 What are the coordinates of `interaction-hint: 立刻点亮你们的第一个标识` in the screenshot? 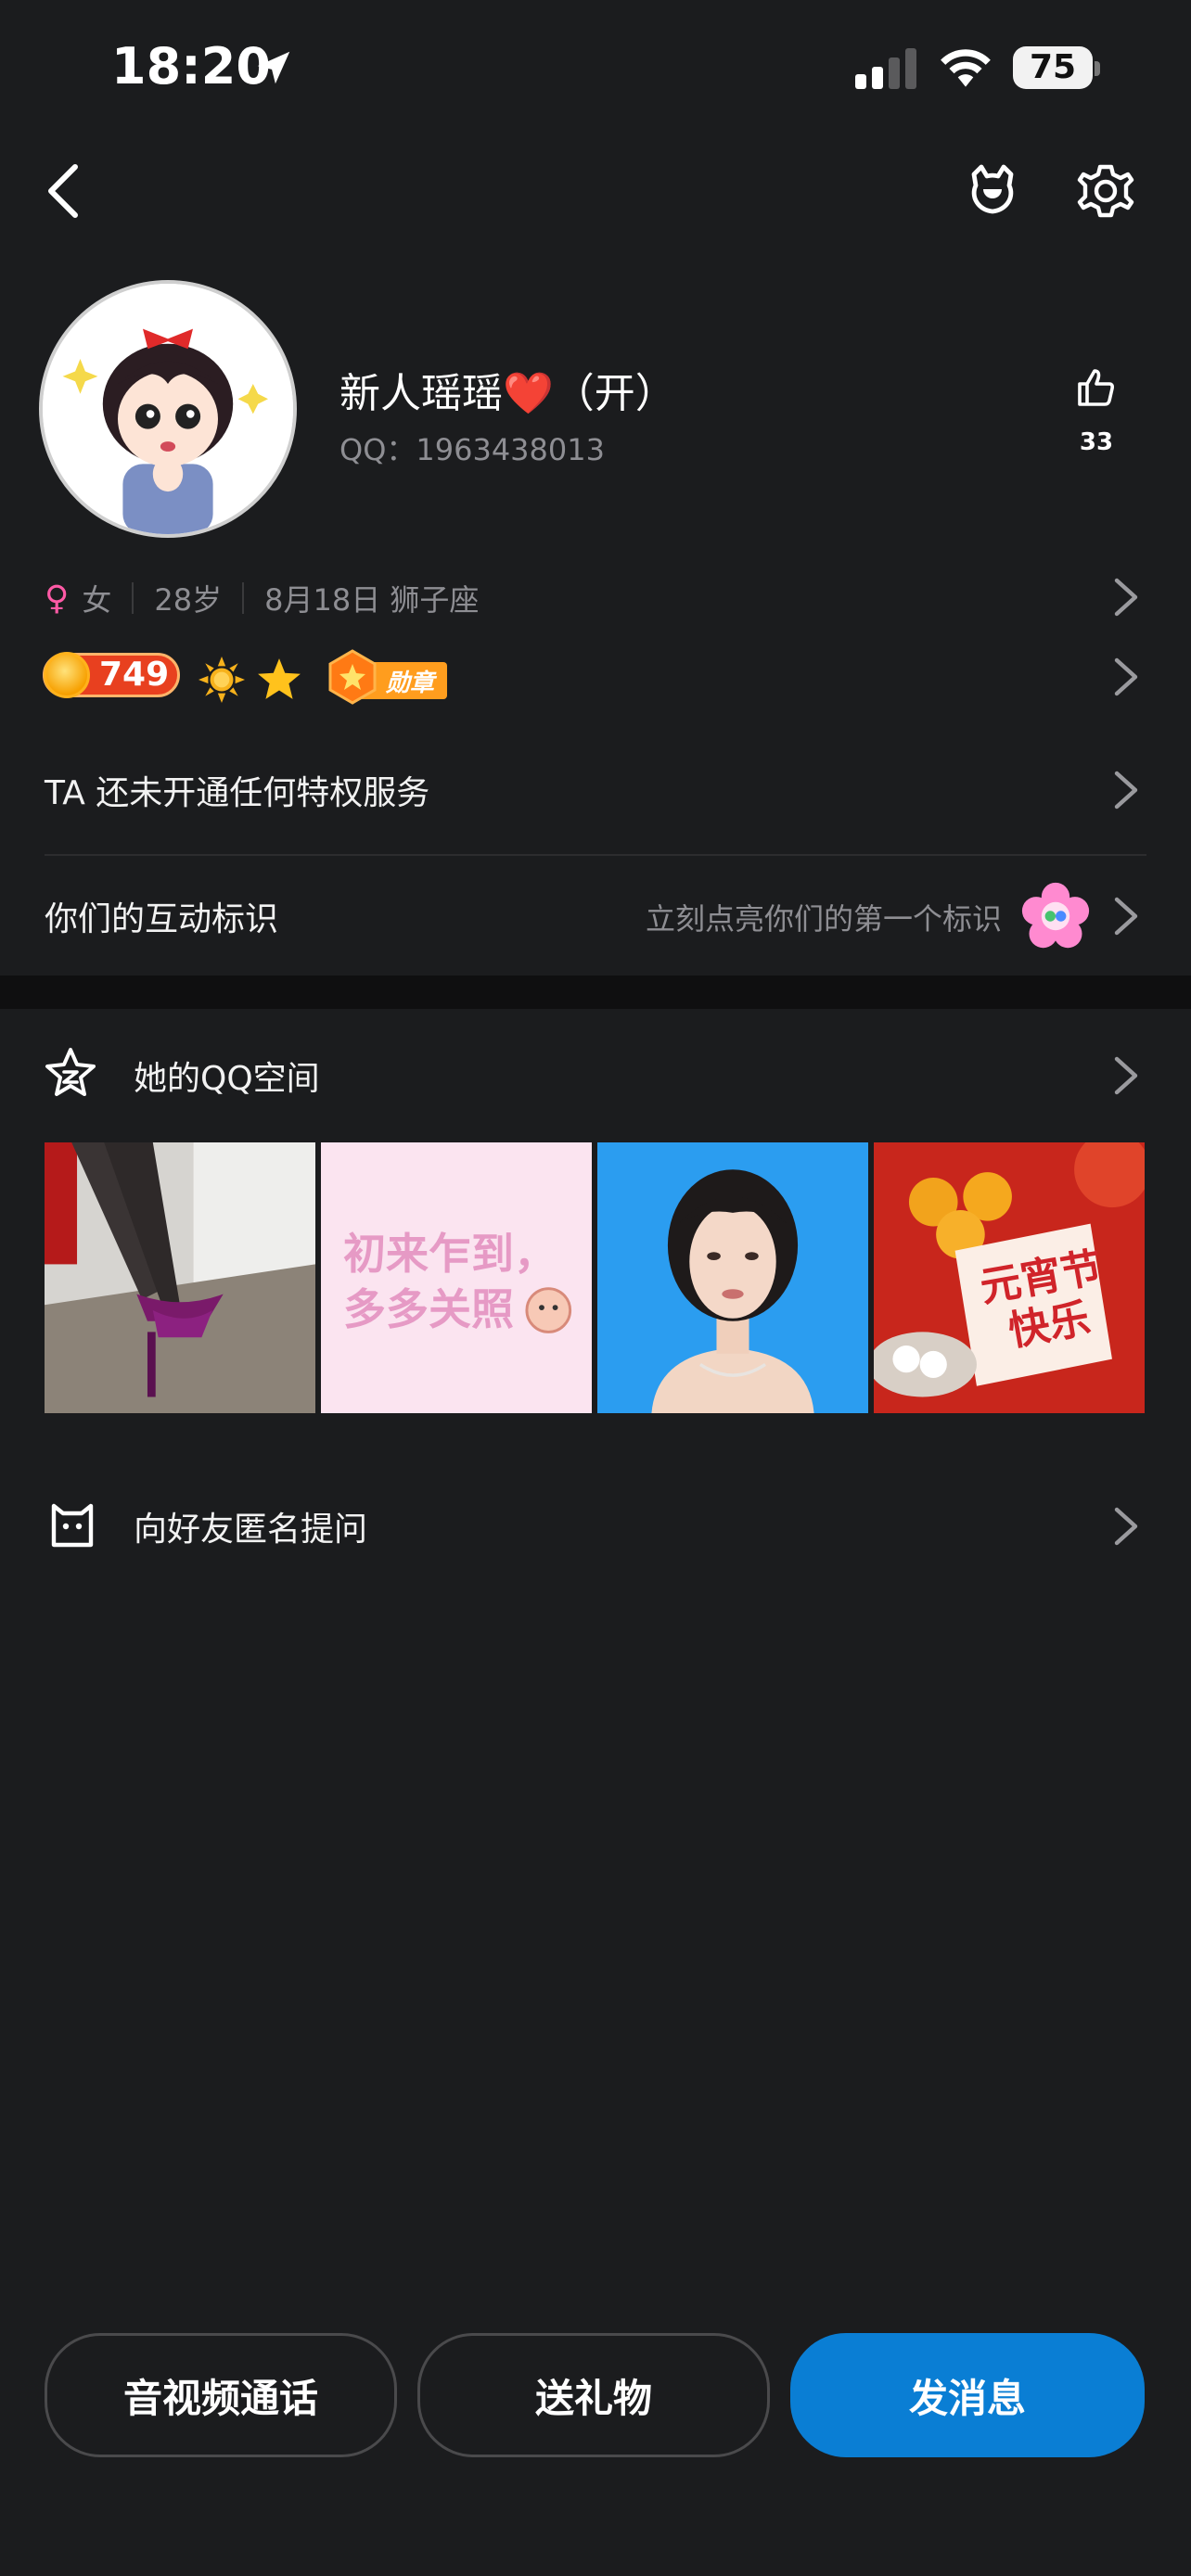 It's located at (824, 919).